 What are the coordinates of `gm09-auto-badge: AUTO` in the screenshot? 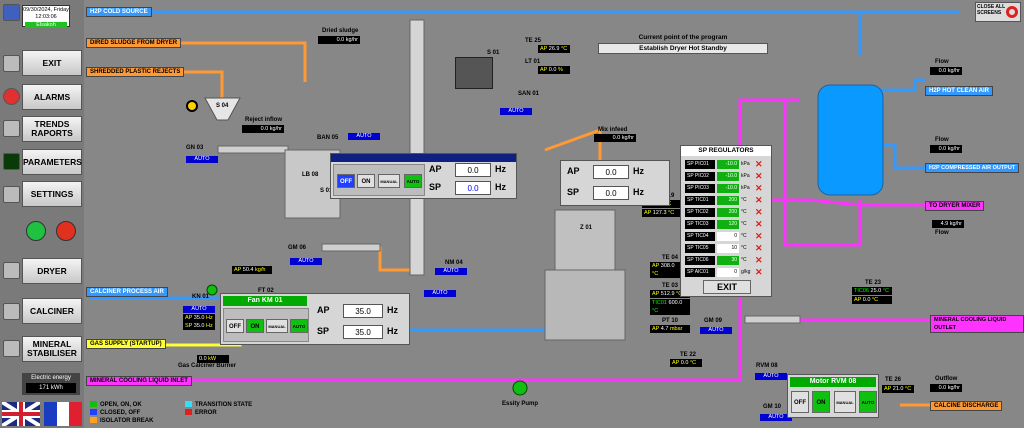 It's located at (716, 330).